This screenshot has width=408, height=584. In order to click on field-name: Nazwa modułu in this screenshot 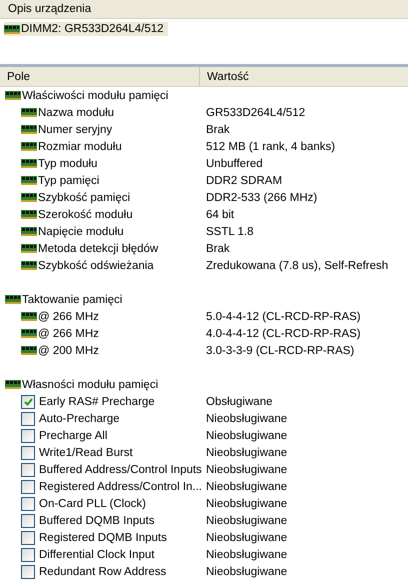, I will do `click(76, 112)`.